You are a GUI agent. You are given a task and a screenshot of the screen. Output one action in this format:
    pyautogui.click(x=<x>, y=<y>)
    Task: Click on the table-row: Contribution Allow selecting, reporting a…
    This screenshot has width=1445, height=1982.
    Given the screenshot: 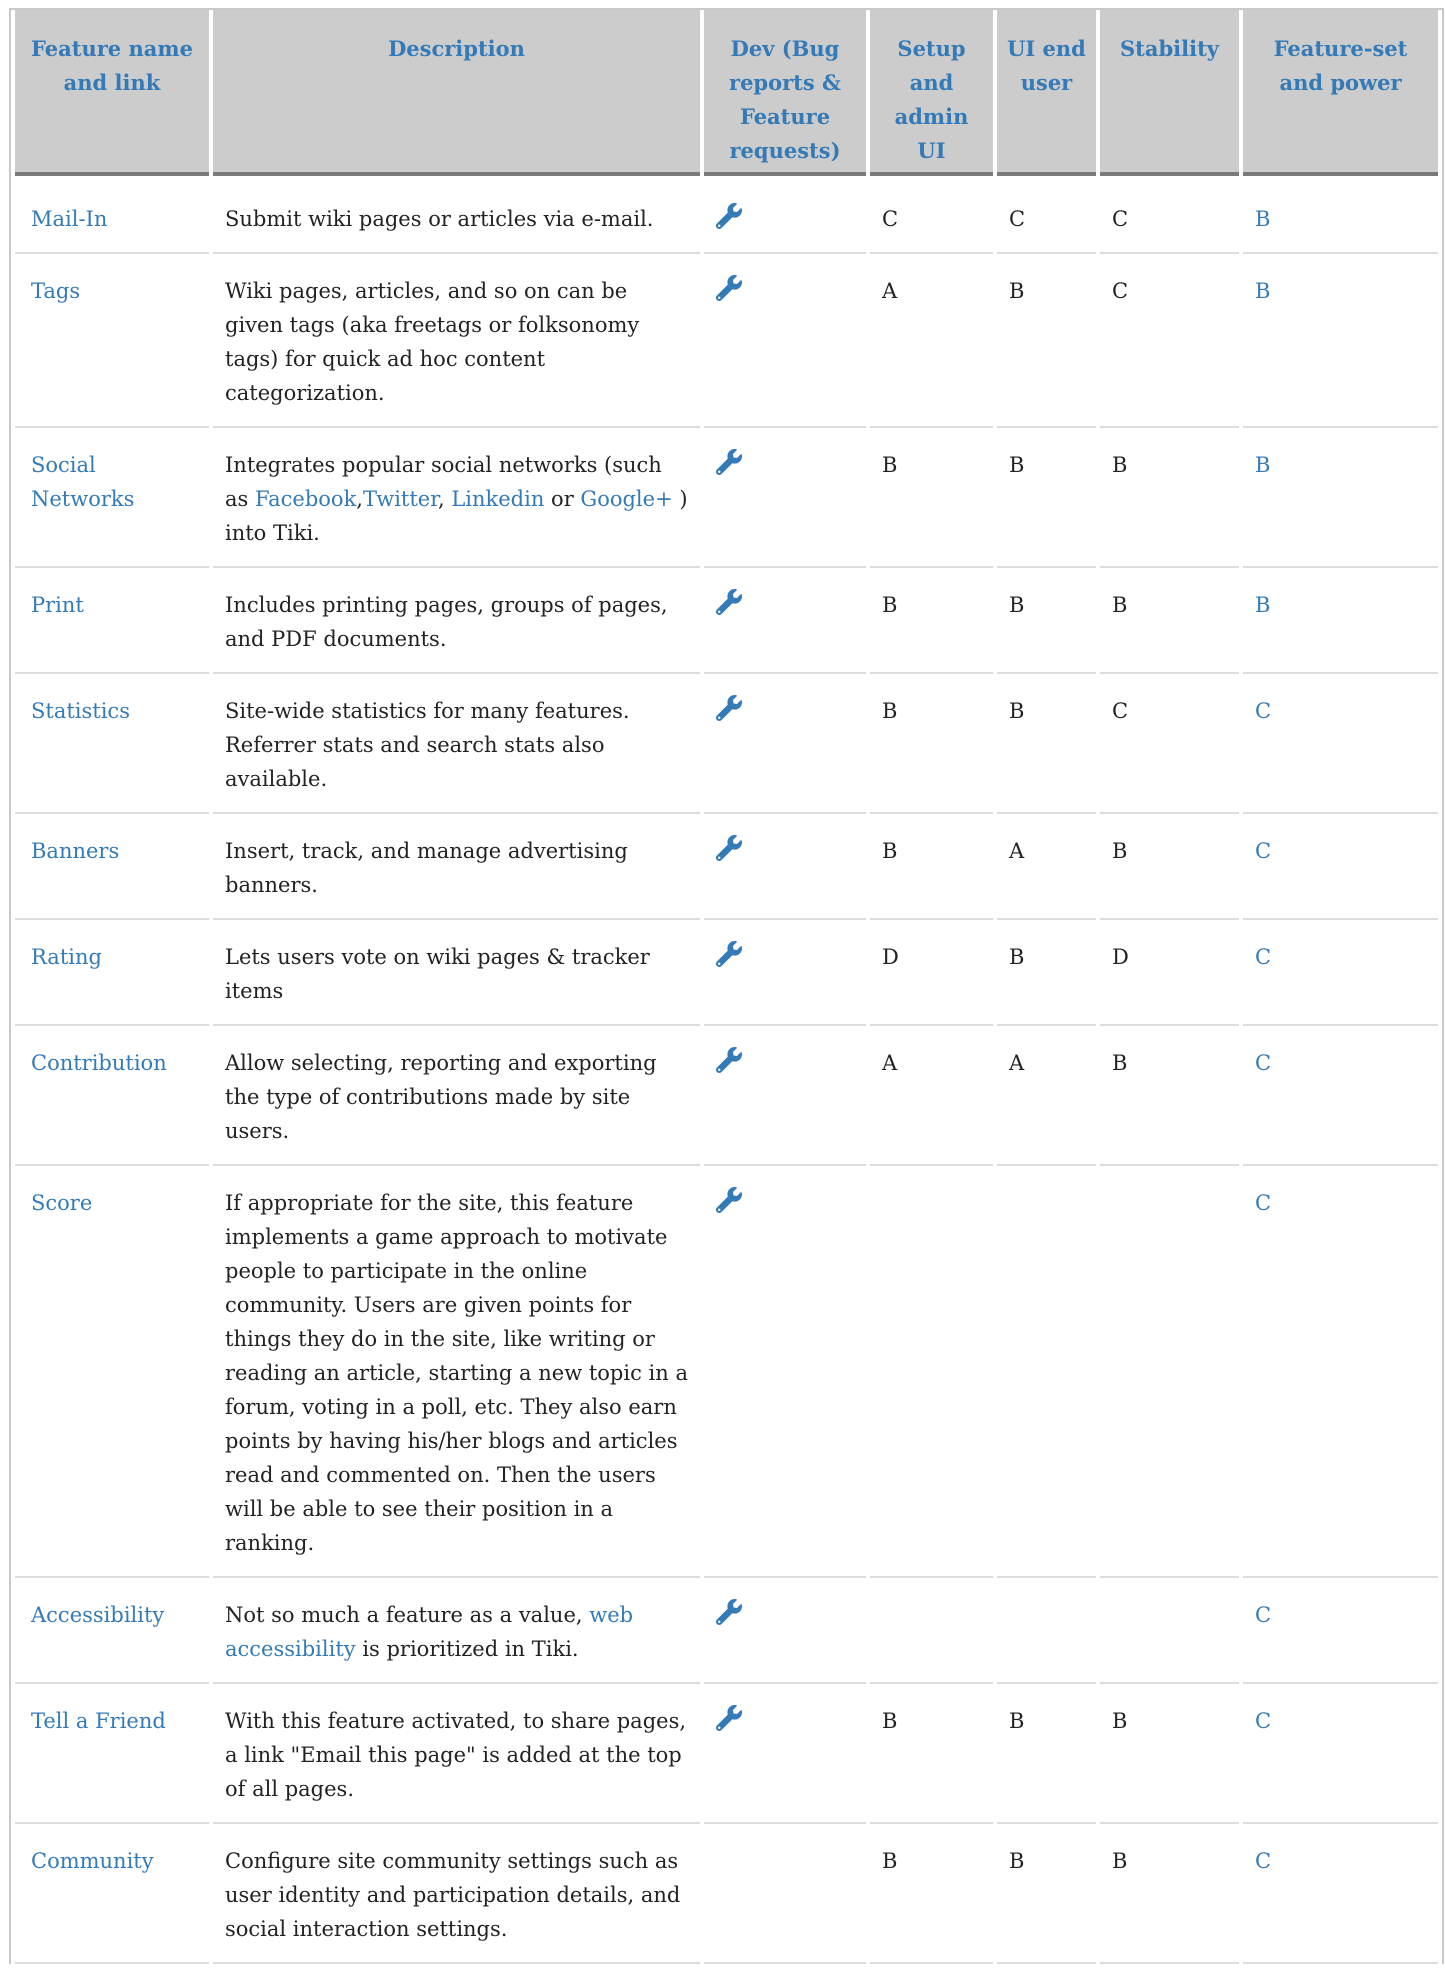 What is the action you would take?
    pyautogui.click(x=726, y=1096)
    